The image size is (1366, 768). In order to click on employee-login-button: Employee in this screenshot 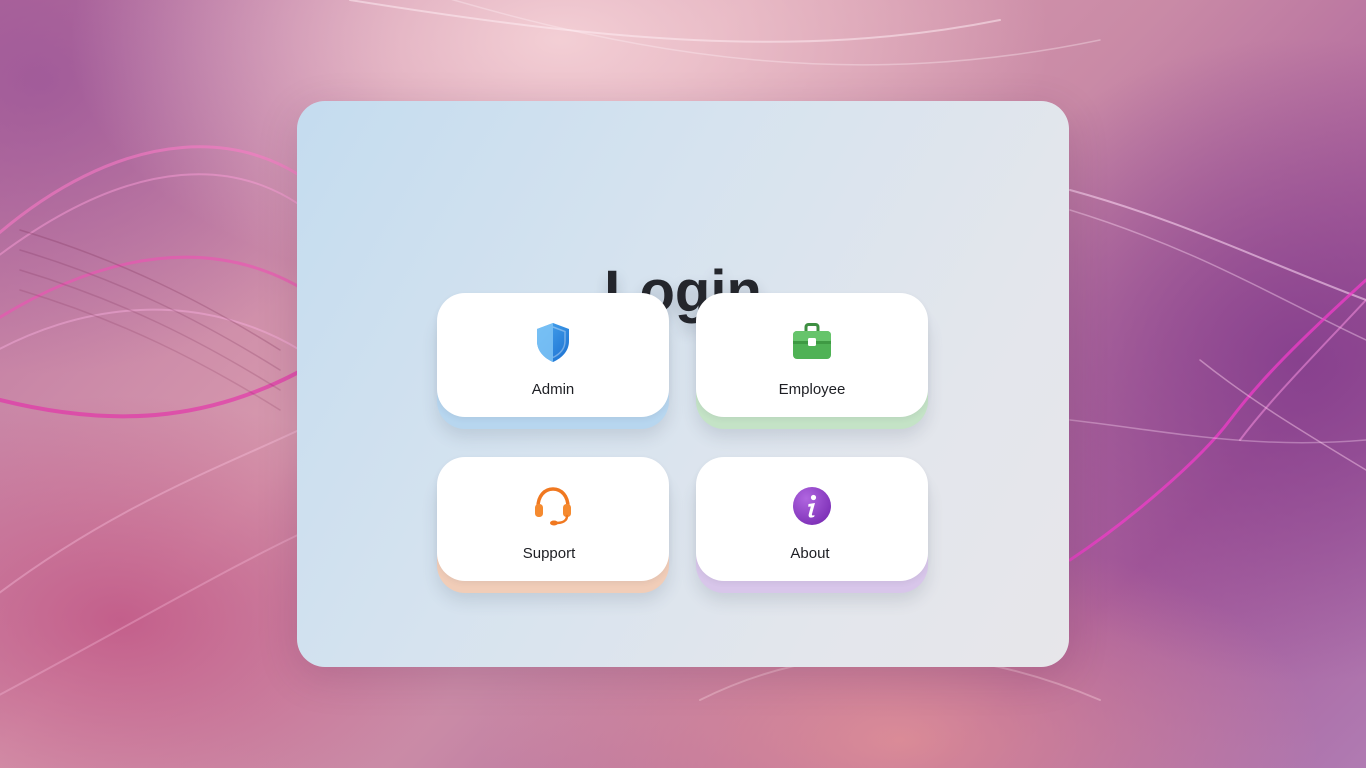, I will do `click(812, 361)`.